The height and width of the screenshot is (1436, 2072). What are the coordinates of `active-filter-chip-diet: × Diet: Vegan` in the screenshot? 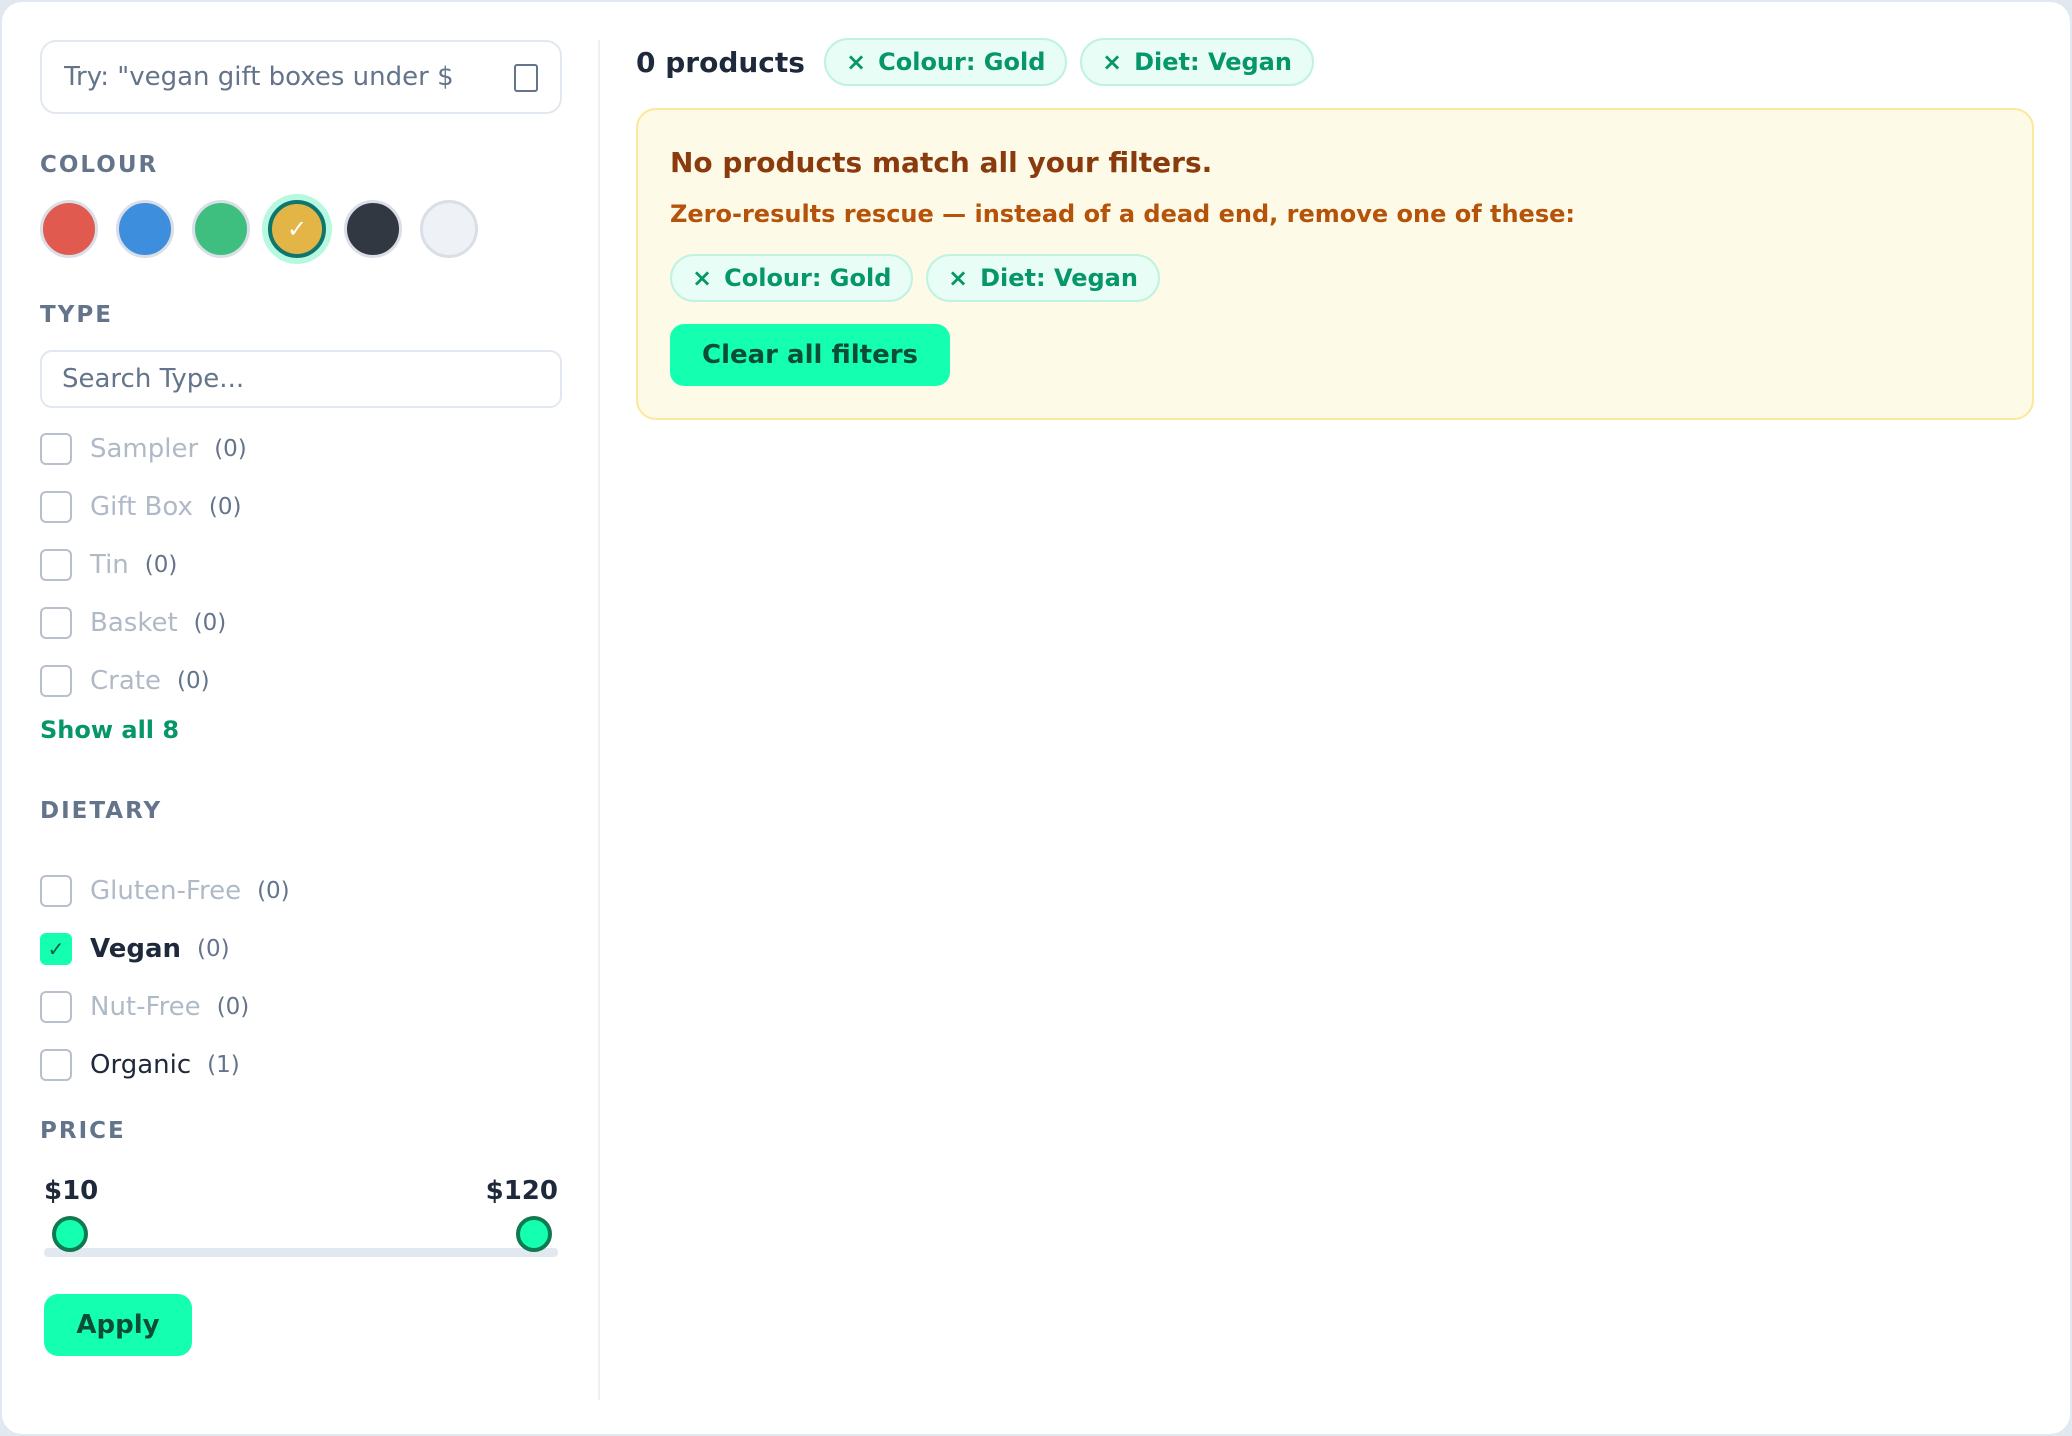 It's located at (1197, 62).